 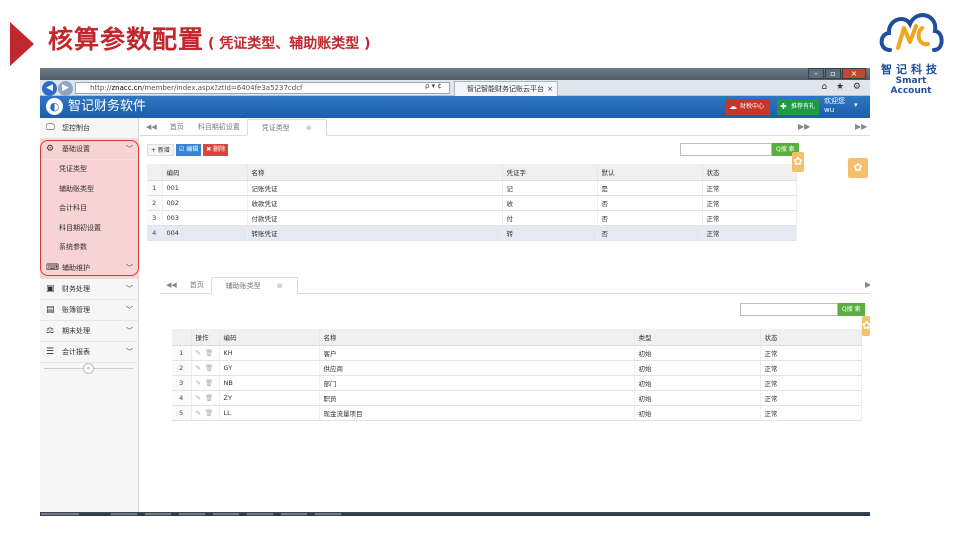 I want to click on edit-button: ☑ 编辑, so click(x=188, y=150).